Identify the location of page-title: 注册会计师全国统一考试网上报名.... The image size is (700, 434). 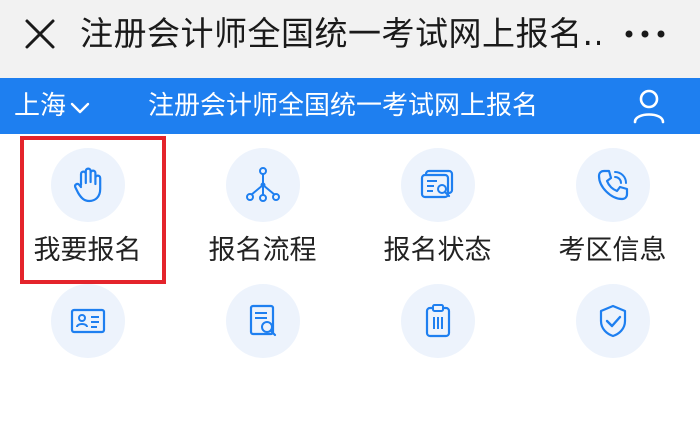
(340, 33).